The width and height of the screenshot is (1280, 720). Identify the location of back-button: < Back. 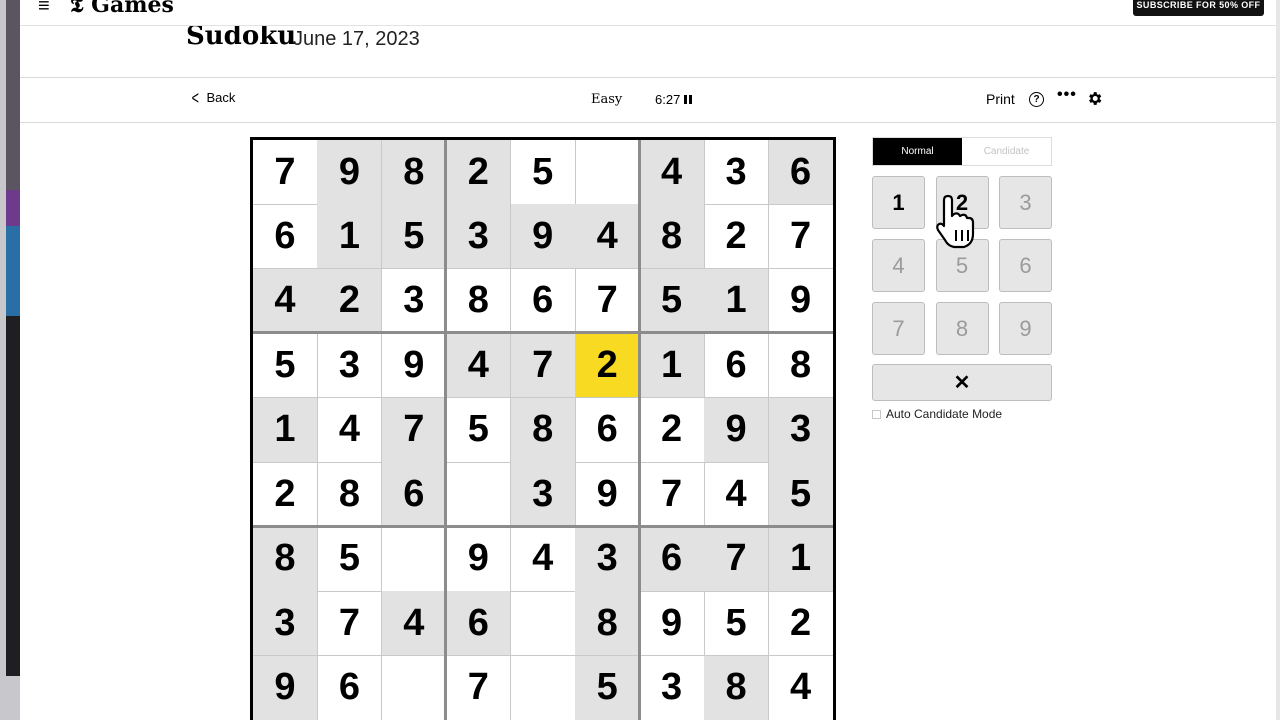
(213, 98).